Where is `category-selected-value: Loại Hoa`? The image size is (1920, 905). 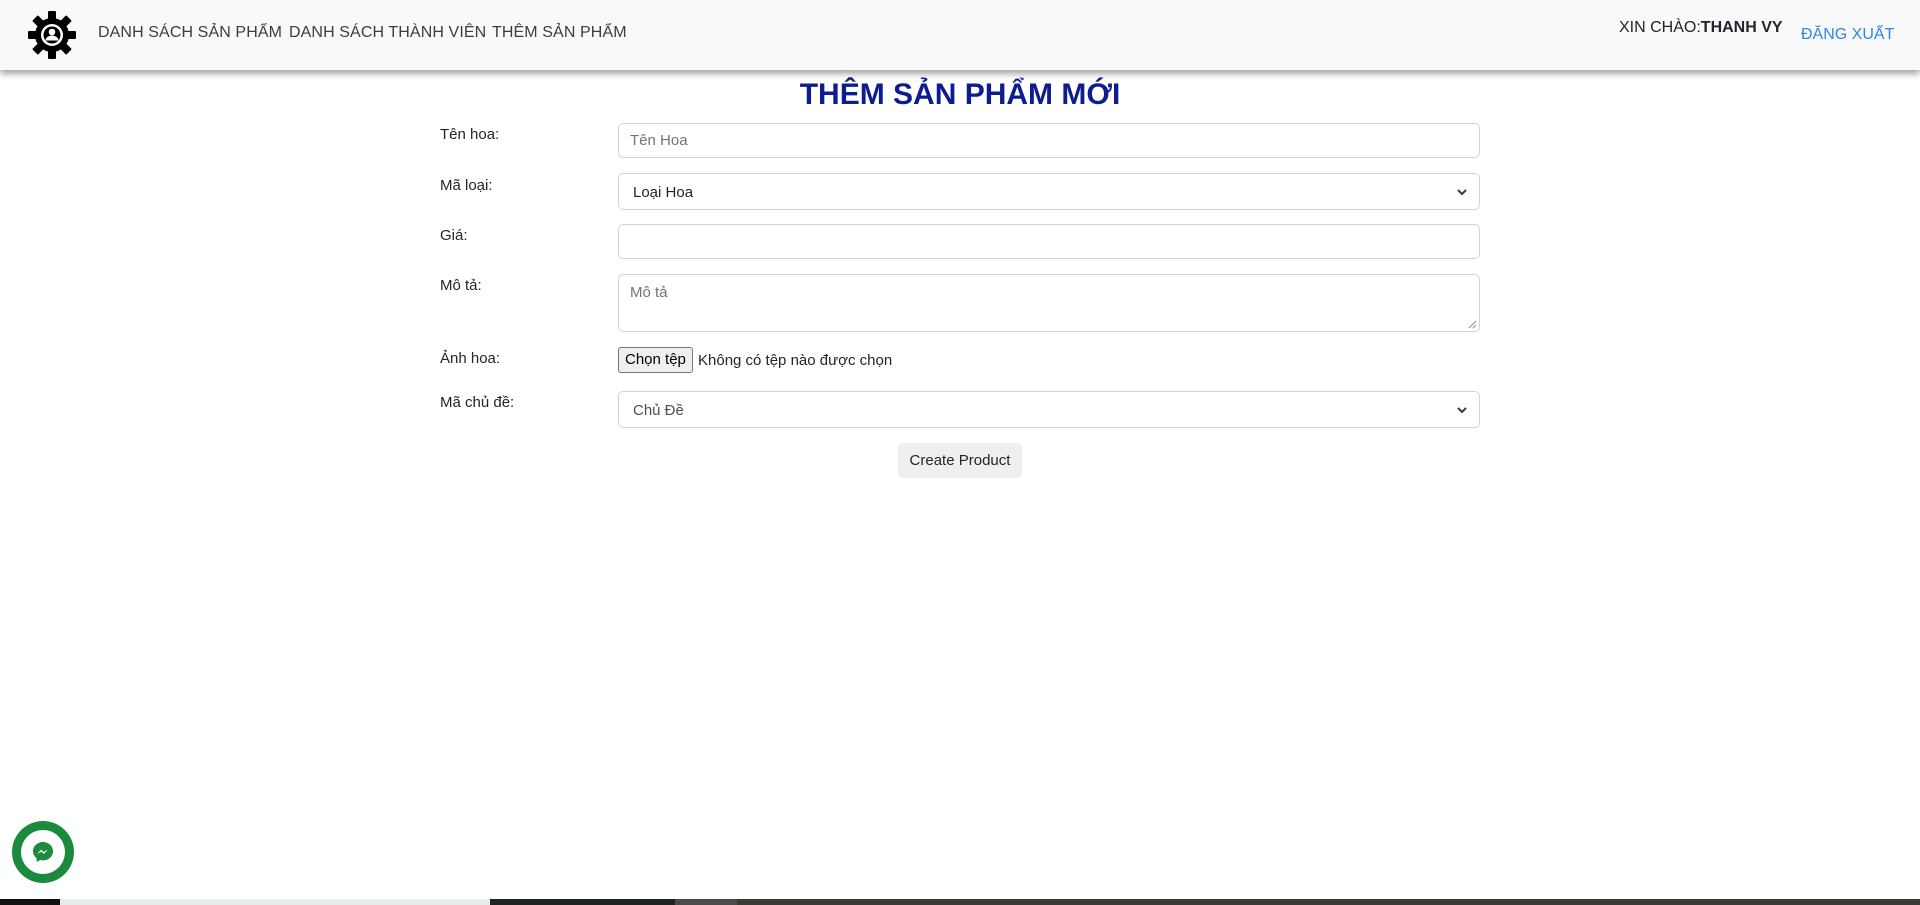 category-selected-value: Loại Hoa is located at coordinates (663, 192).